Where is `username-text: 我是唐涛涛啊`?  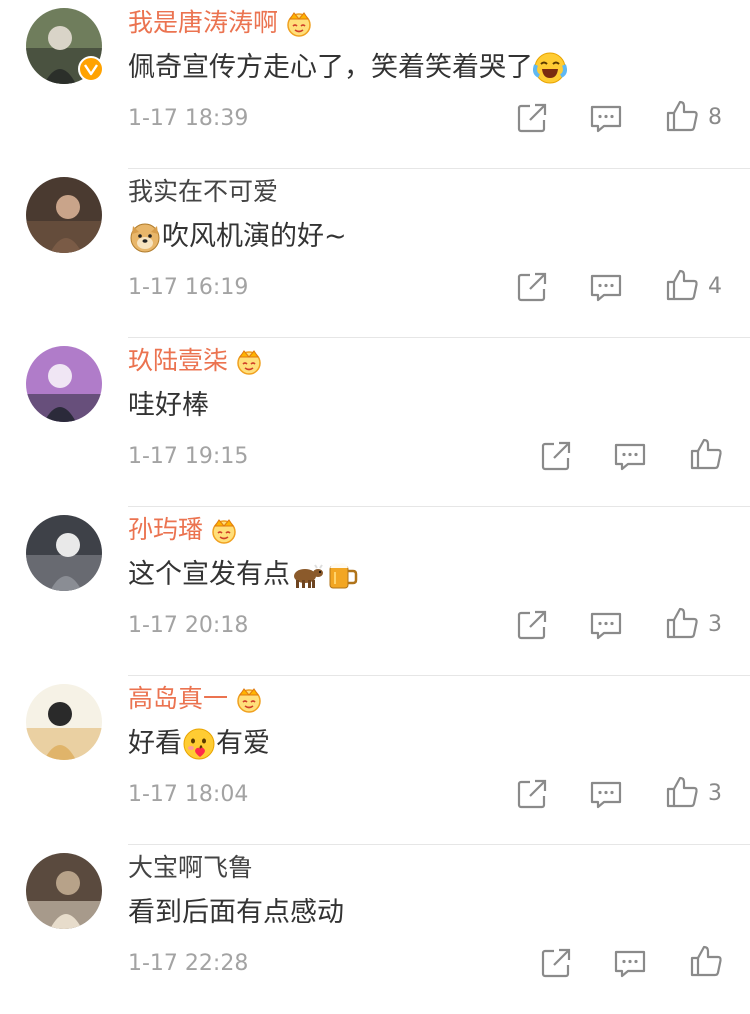 username-text: 我是唐涛涛啊 is located at coordinates (203, 23).